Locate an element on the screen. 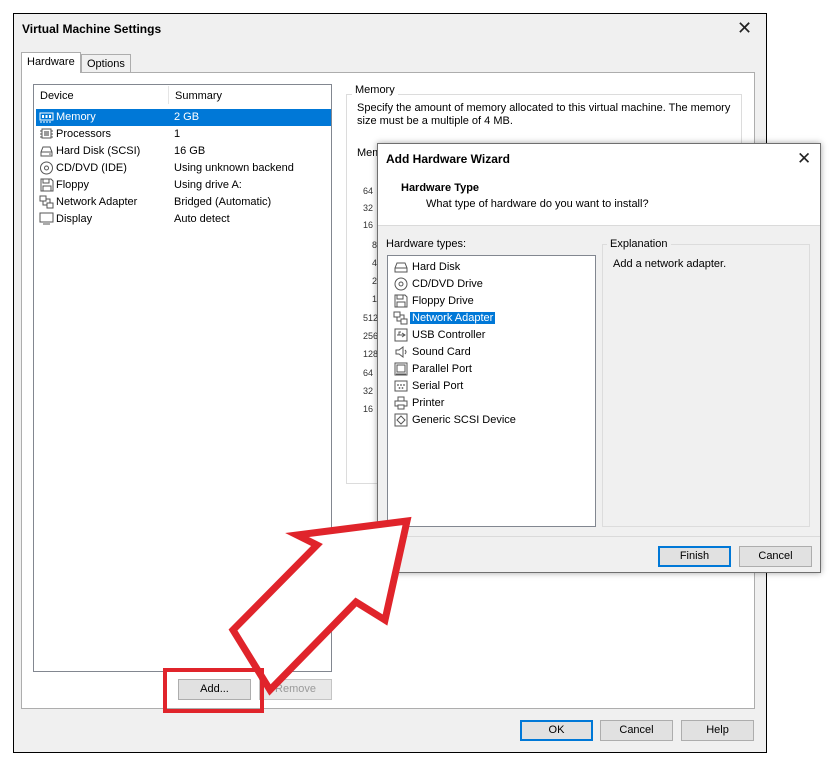 The height and width of the screenshot is (767, 834). hardware-type-label: Sound Card is located at coordinates (441, 352).